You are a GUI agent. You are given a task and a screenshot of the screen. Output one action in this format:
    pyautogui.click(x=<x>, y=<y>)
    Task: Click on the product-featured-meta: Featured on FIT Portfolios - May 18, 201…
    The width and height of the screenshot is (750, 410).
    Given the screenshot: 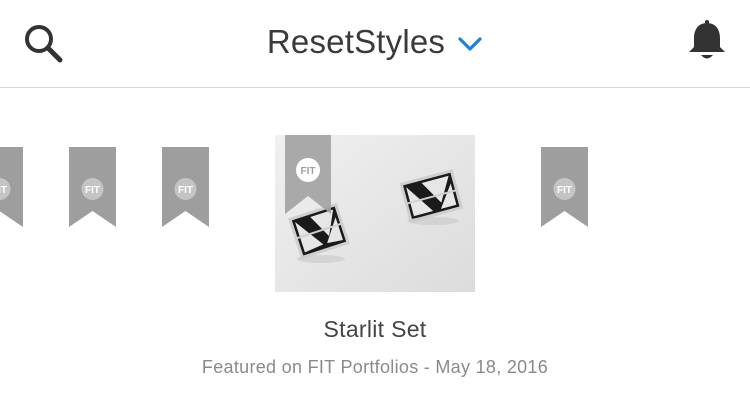 What is the action you would take?
    pyautogui.click(x=375, y=367)
    